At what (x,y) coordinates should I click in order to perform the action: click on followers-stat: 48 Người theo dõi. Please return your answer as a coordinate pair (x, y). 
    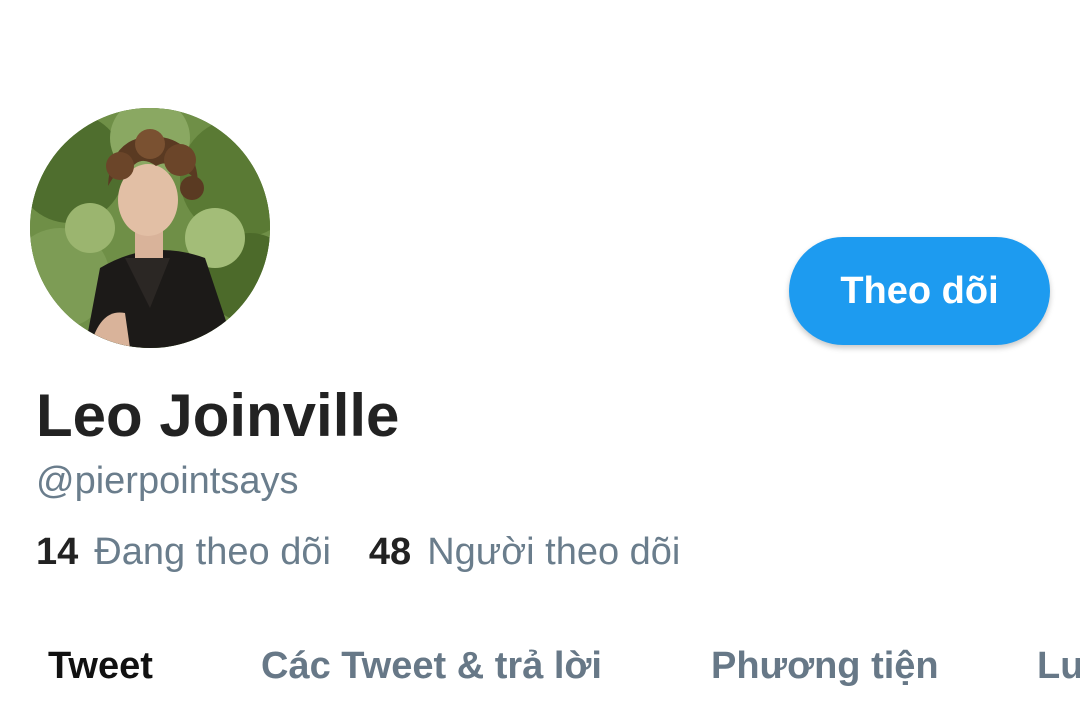
    Looking at the image, I should click on (524, 552).